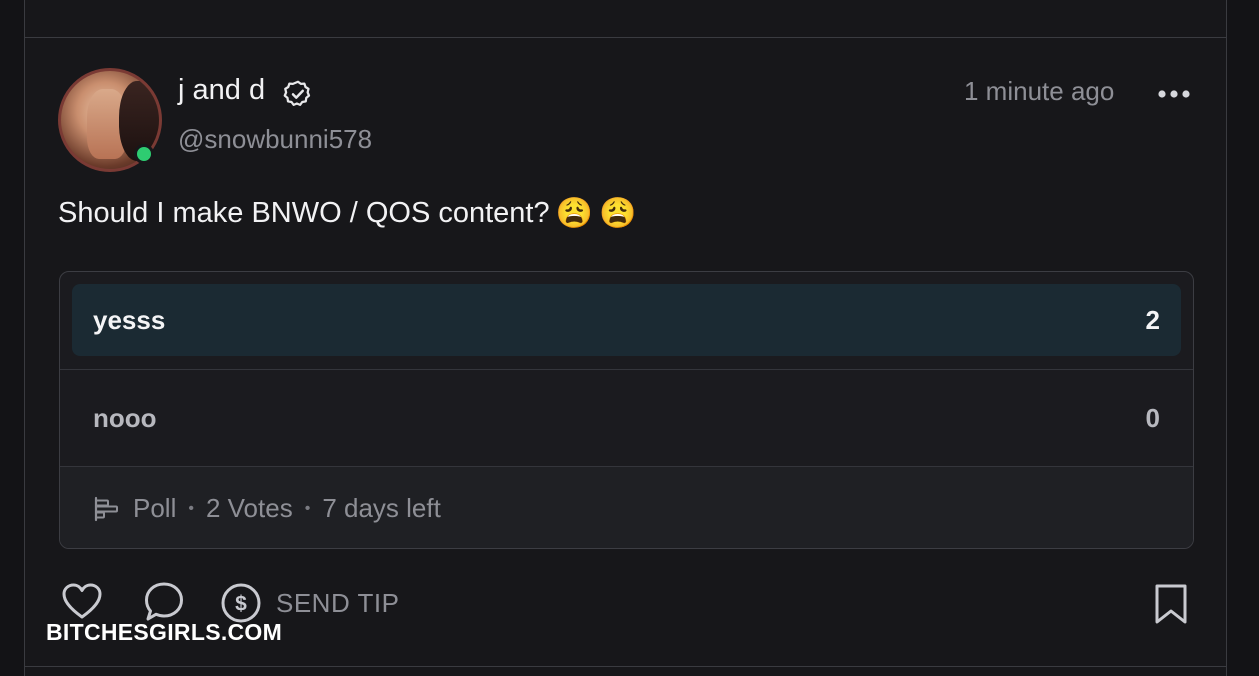 This screenshot has width=1259, height=676. Describe the element at coordinates (304, 213) in the screenshot. I see `post-text: Should I make BNWO / QOS content?` at that location.